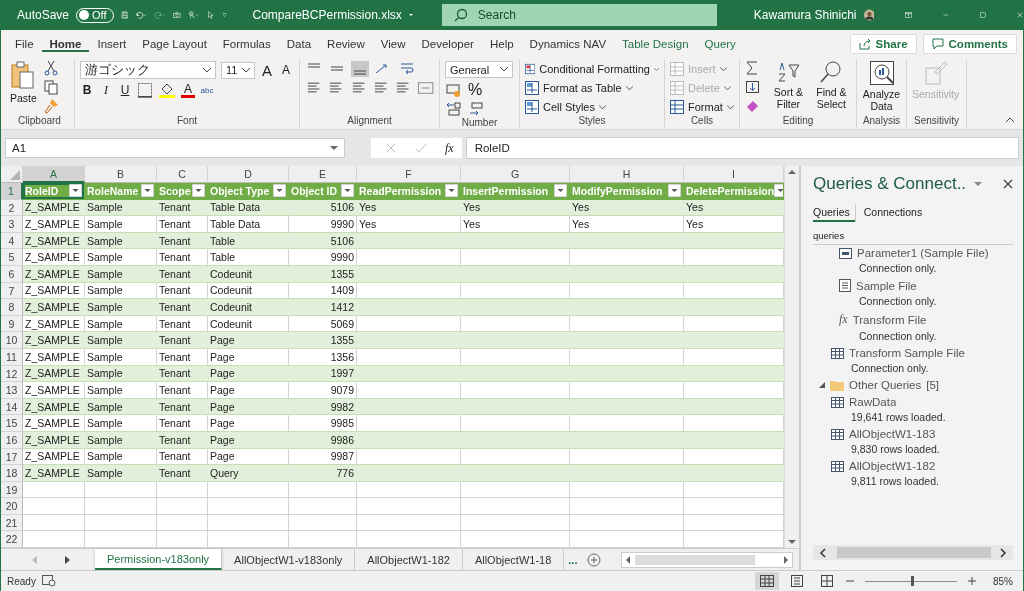  Describe the element at coordinates (454, 109) in the screenshot. I see `increase-decimal-icon` at that location.